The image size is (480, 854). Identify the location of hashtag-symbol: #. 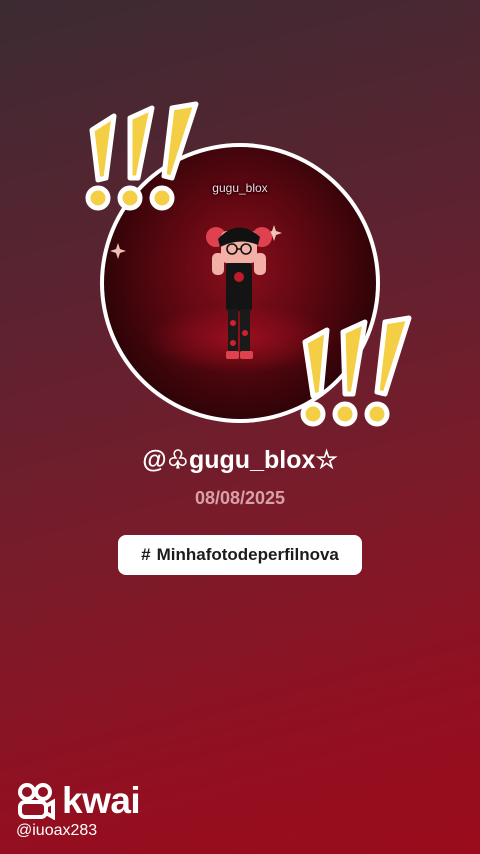
(146, 554).